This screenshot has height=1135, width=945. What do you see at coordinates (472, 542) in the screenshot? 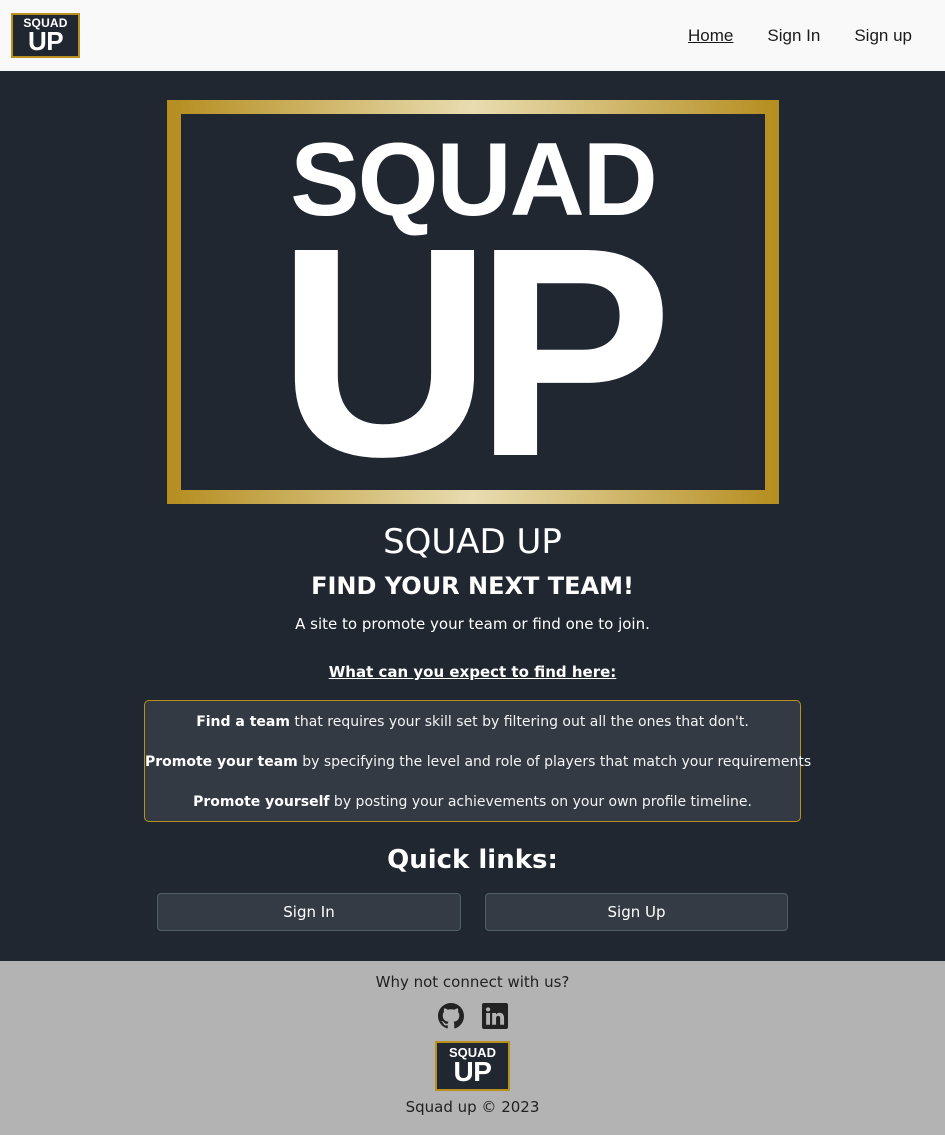
I see `site-title: SQUAD UP` at bounding box center [472, 542].